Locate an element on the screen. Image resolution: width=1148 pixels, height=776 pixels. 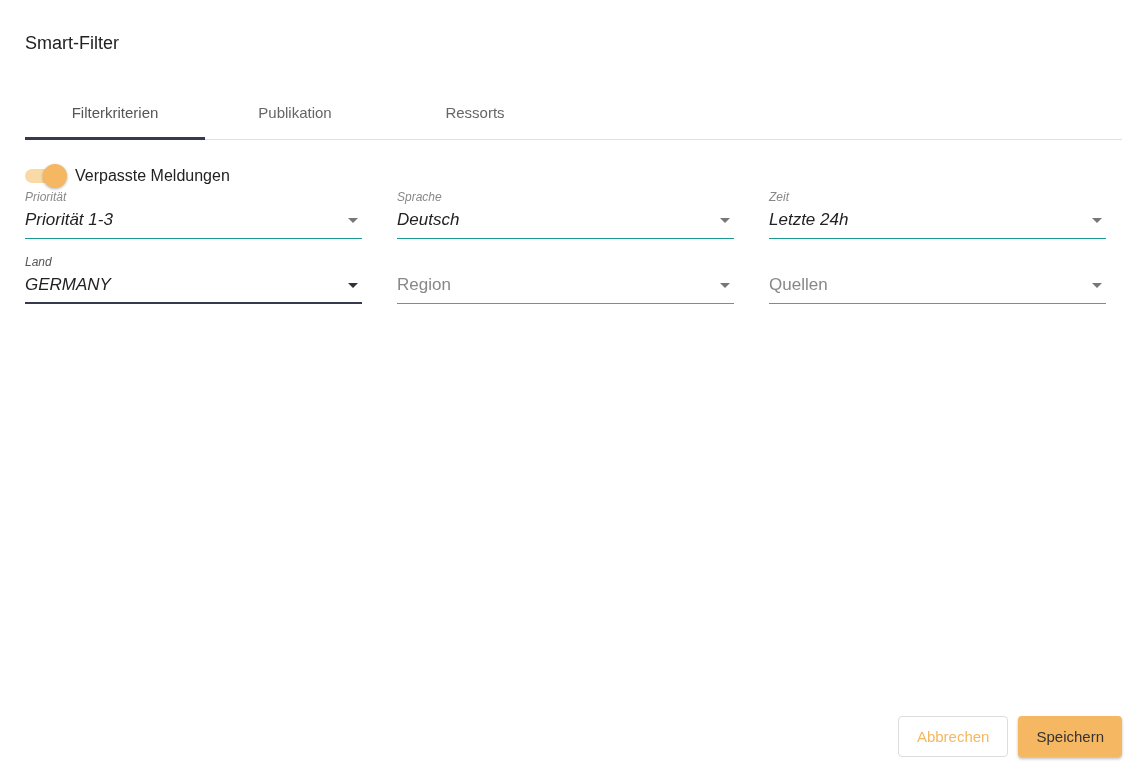
select-field: Zeit Letzte 24h is located at coordinates (937, 214).